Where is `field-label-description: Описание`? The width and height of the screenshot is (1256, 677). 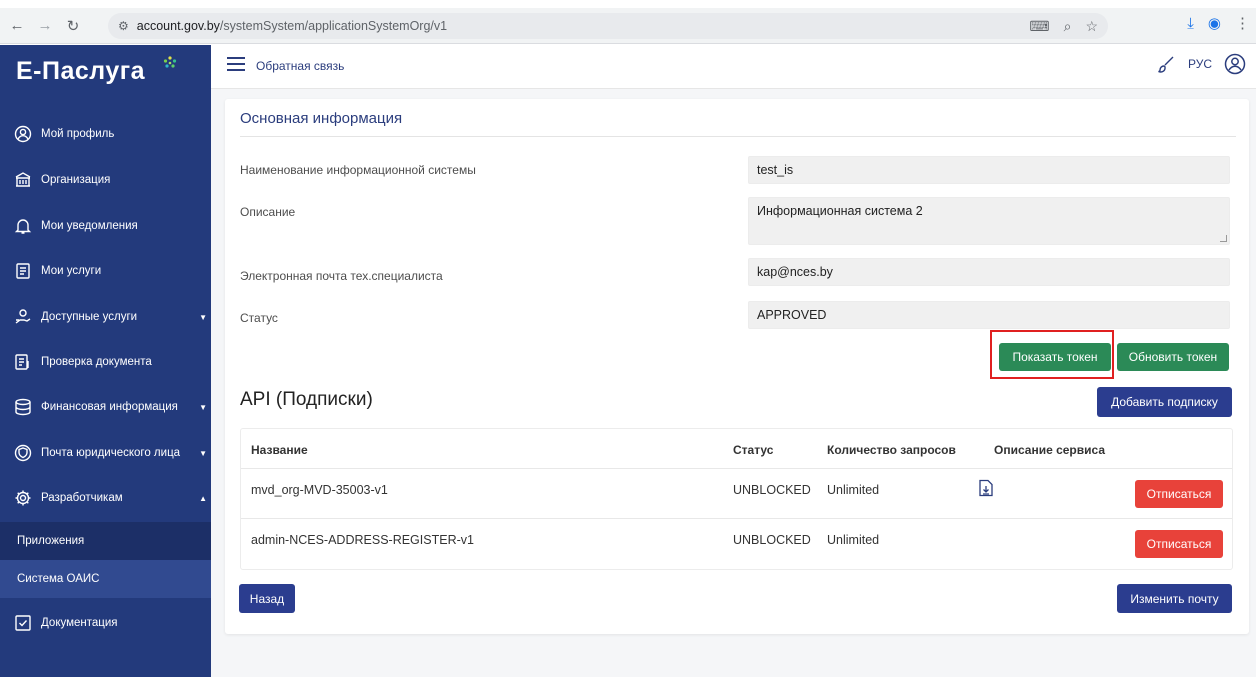
field-label-description: Описание is located at coordinates (268, 212).